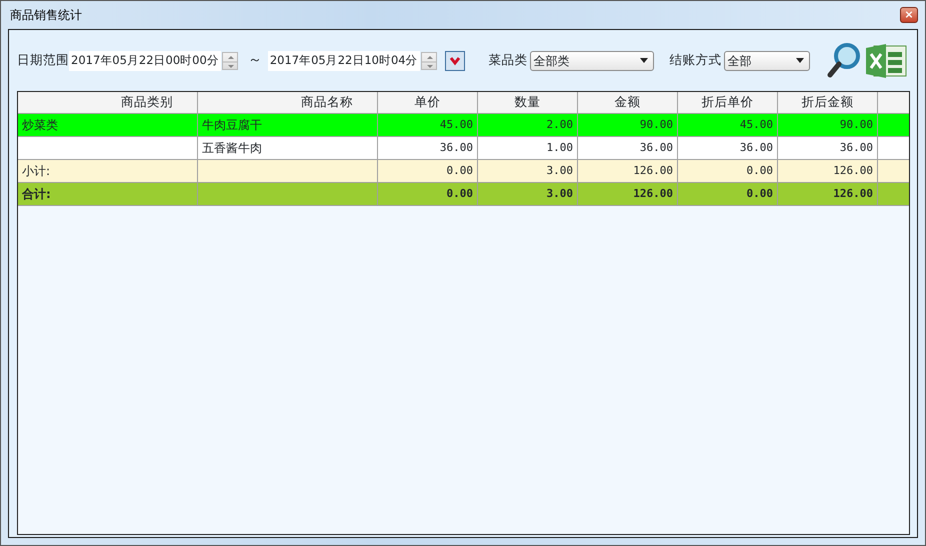  I want to click on date-range-label: 日期范围, so click(43, 60).